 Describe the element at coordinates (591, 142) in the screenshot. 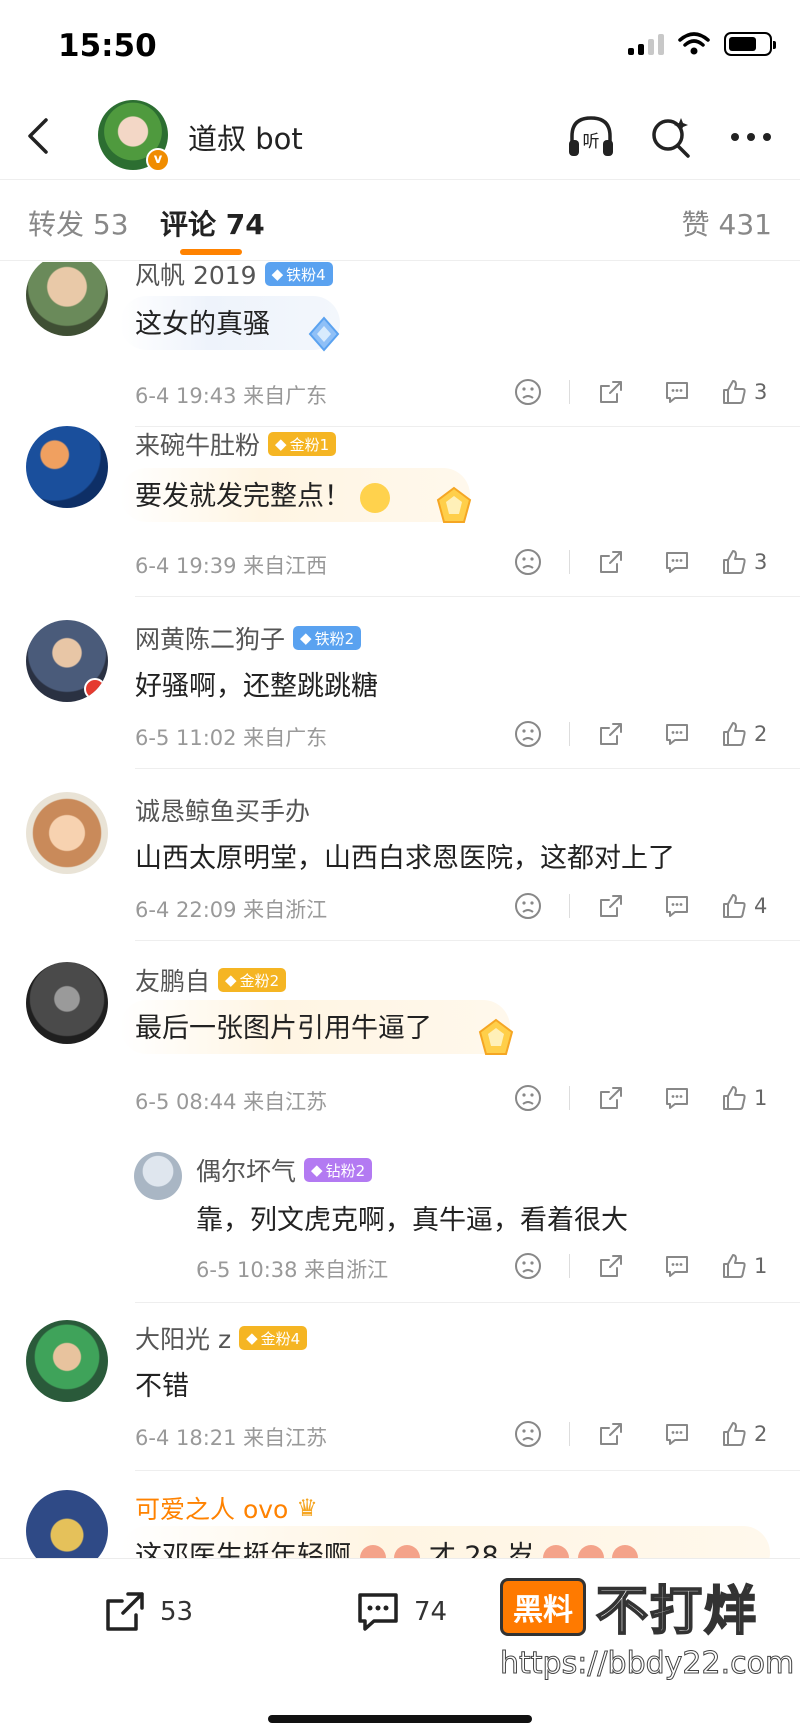

I see `svg-text: 听` at that location.